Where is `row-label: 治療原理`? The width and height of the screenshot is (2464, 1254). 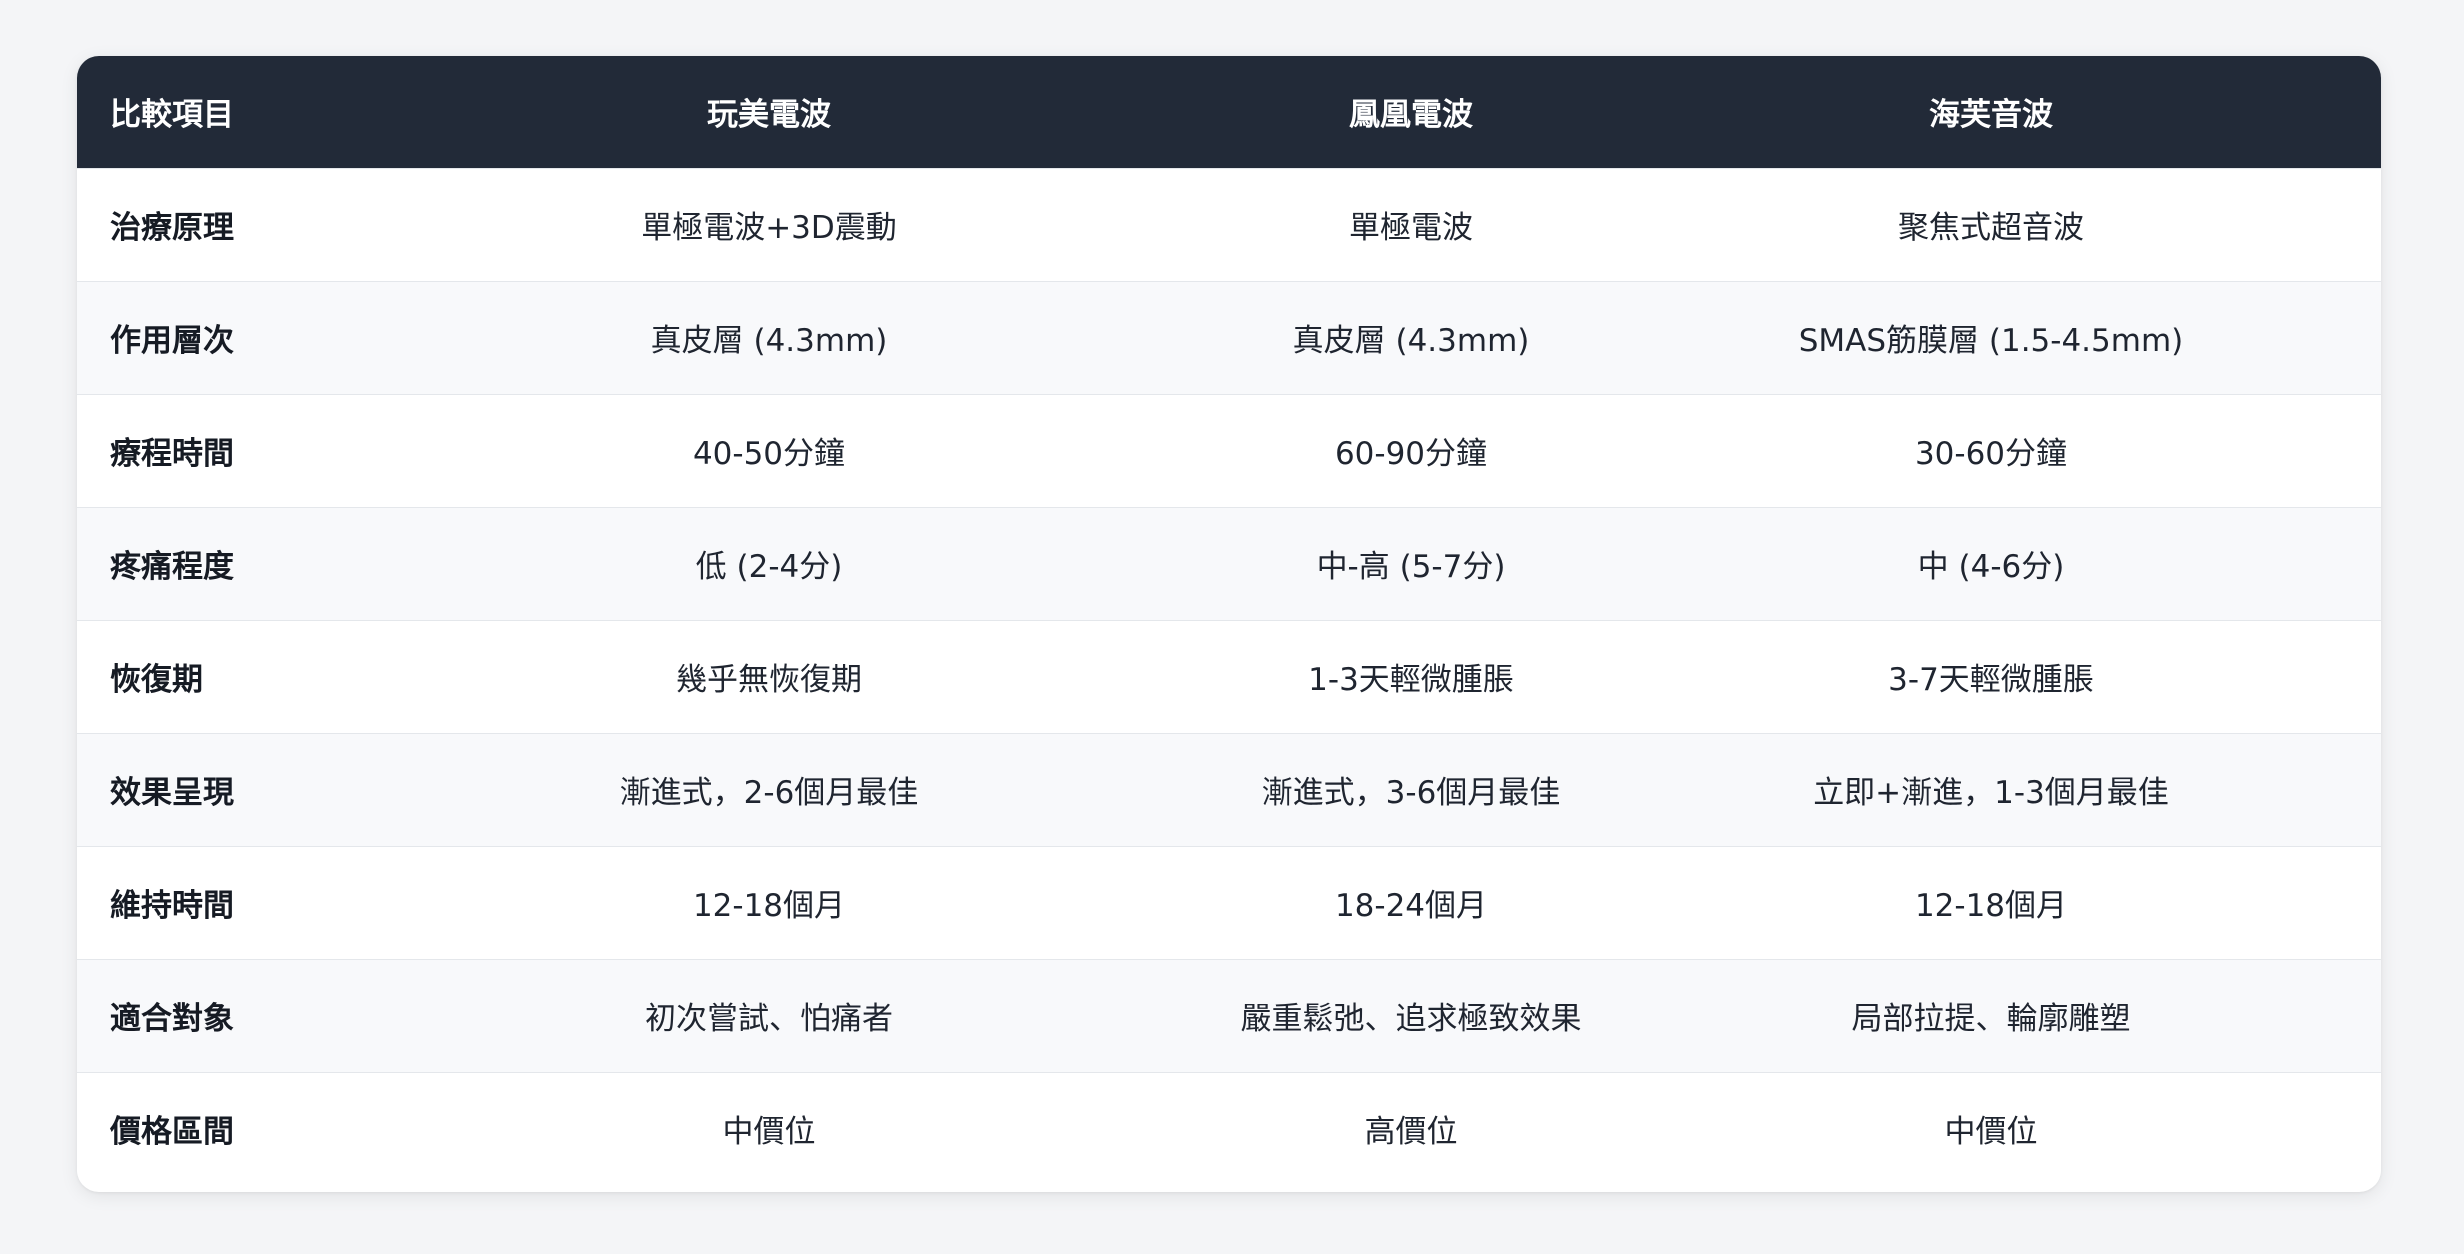 row-label: 治療原理 is located at coordinates (172, 228).